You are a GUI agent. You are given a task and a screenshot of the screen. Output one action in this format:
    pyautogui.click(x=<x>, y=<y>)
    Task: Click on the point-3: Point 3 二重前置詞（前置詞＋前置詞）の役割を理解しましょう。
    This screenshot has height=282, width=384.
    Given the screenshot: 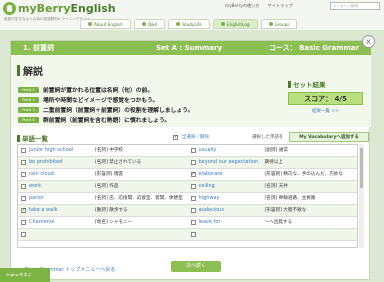 What is the action you would take?
    pyautogui.click(x=105, y=109)
    